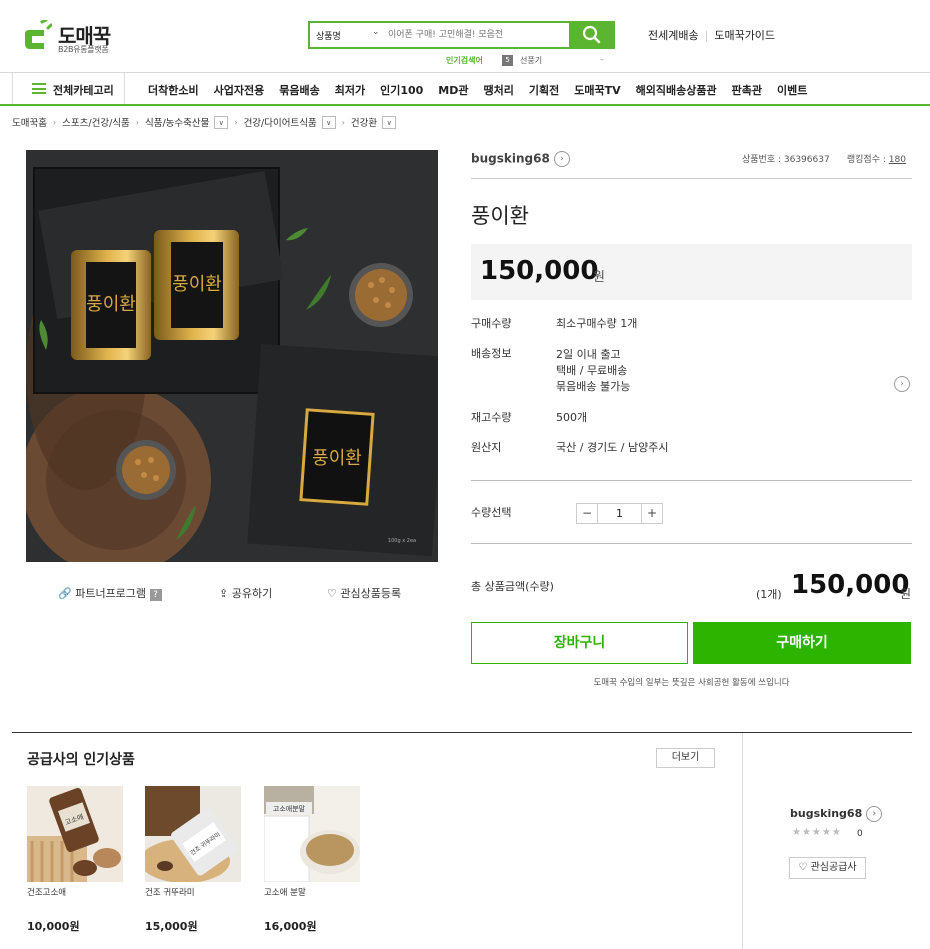  I want to click on quantity-increase-button: +, so click(651, 513).